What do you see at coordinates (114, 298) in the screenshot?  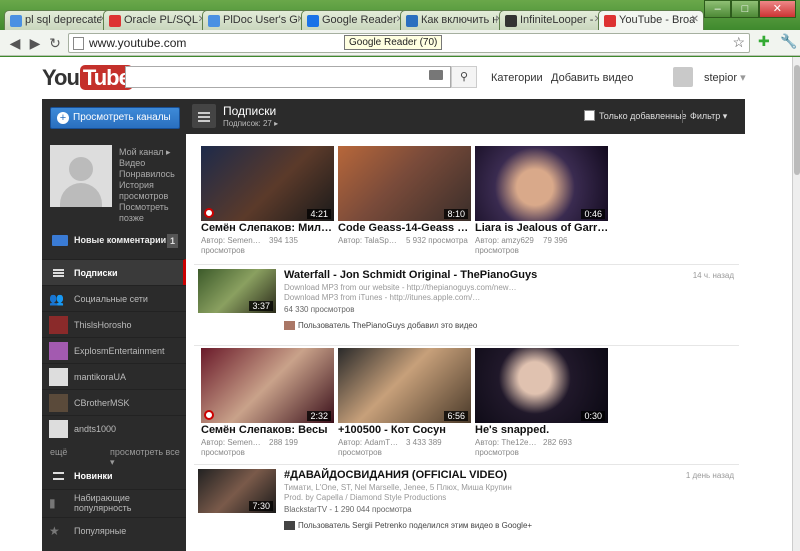 I see `sidebar-item-social: 👥 Социальные сети` at bounding box center [114, 298].